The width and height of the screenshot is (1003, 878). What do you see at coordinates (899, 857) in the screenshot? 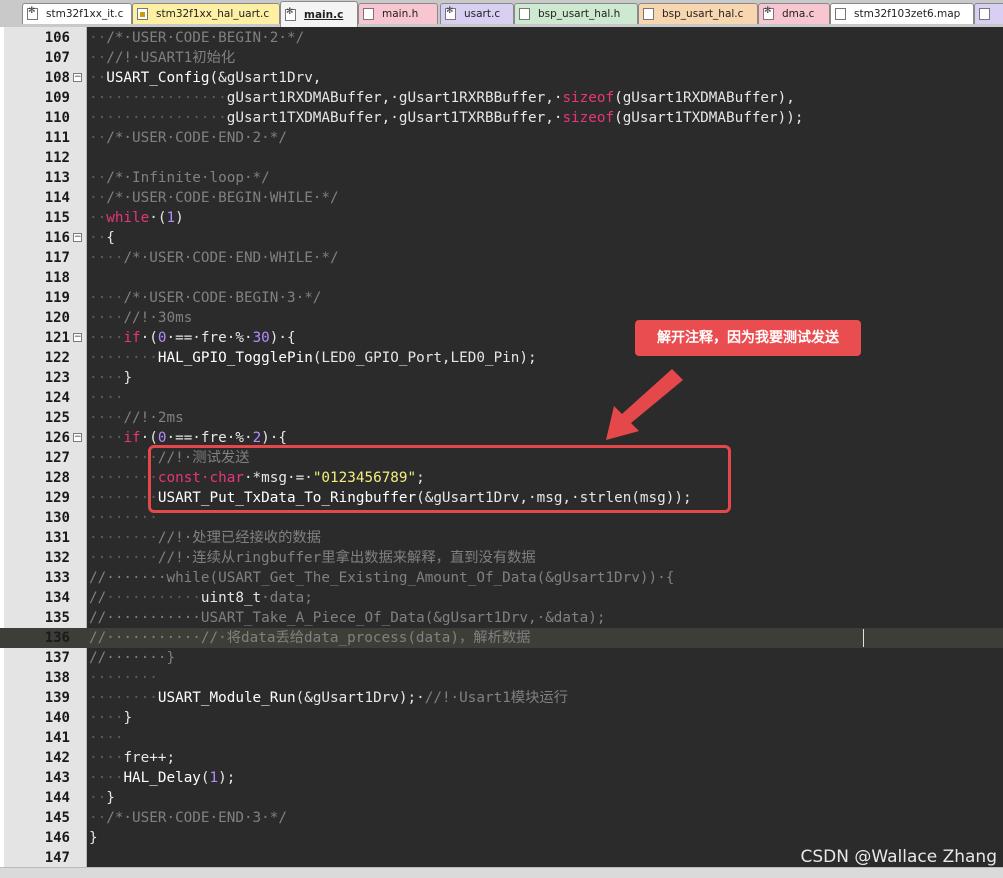
I see `watermark: CSDN @Wallace Zhang` at bounding box center [899, 857].